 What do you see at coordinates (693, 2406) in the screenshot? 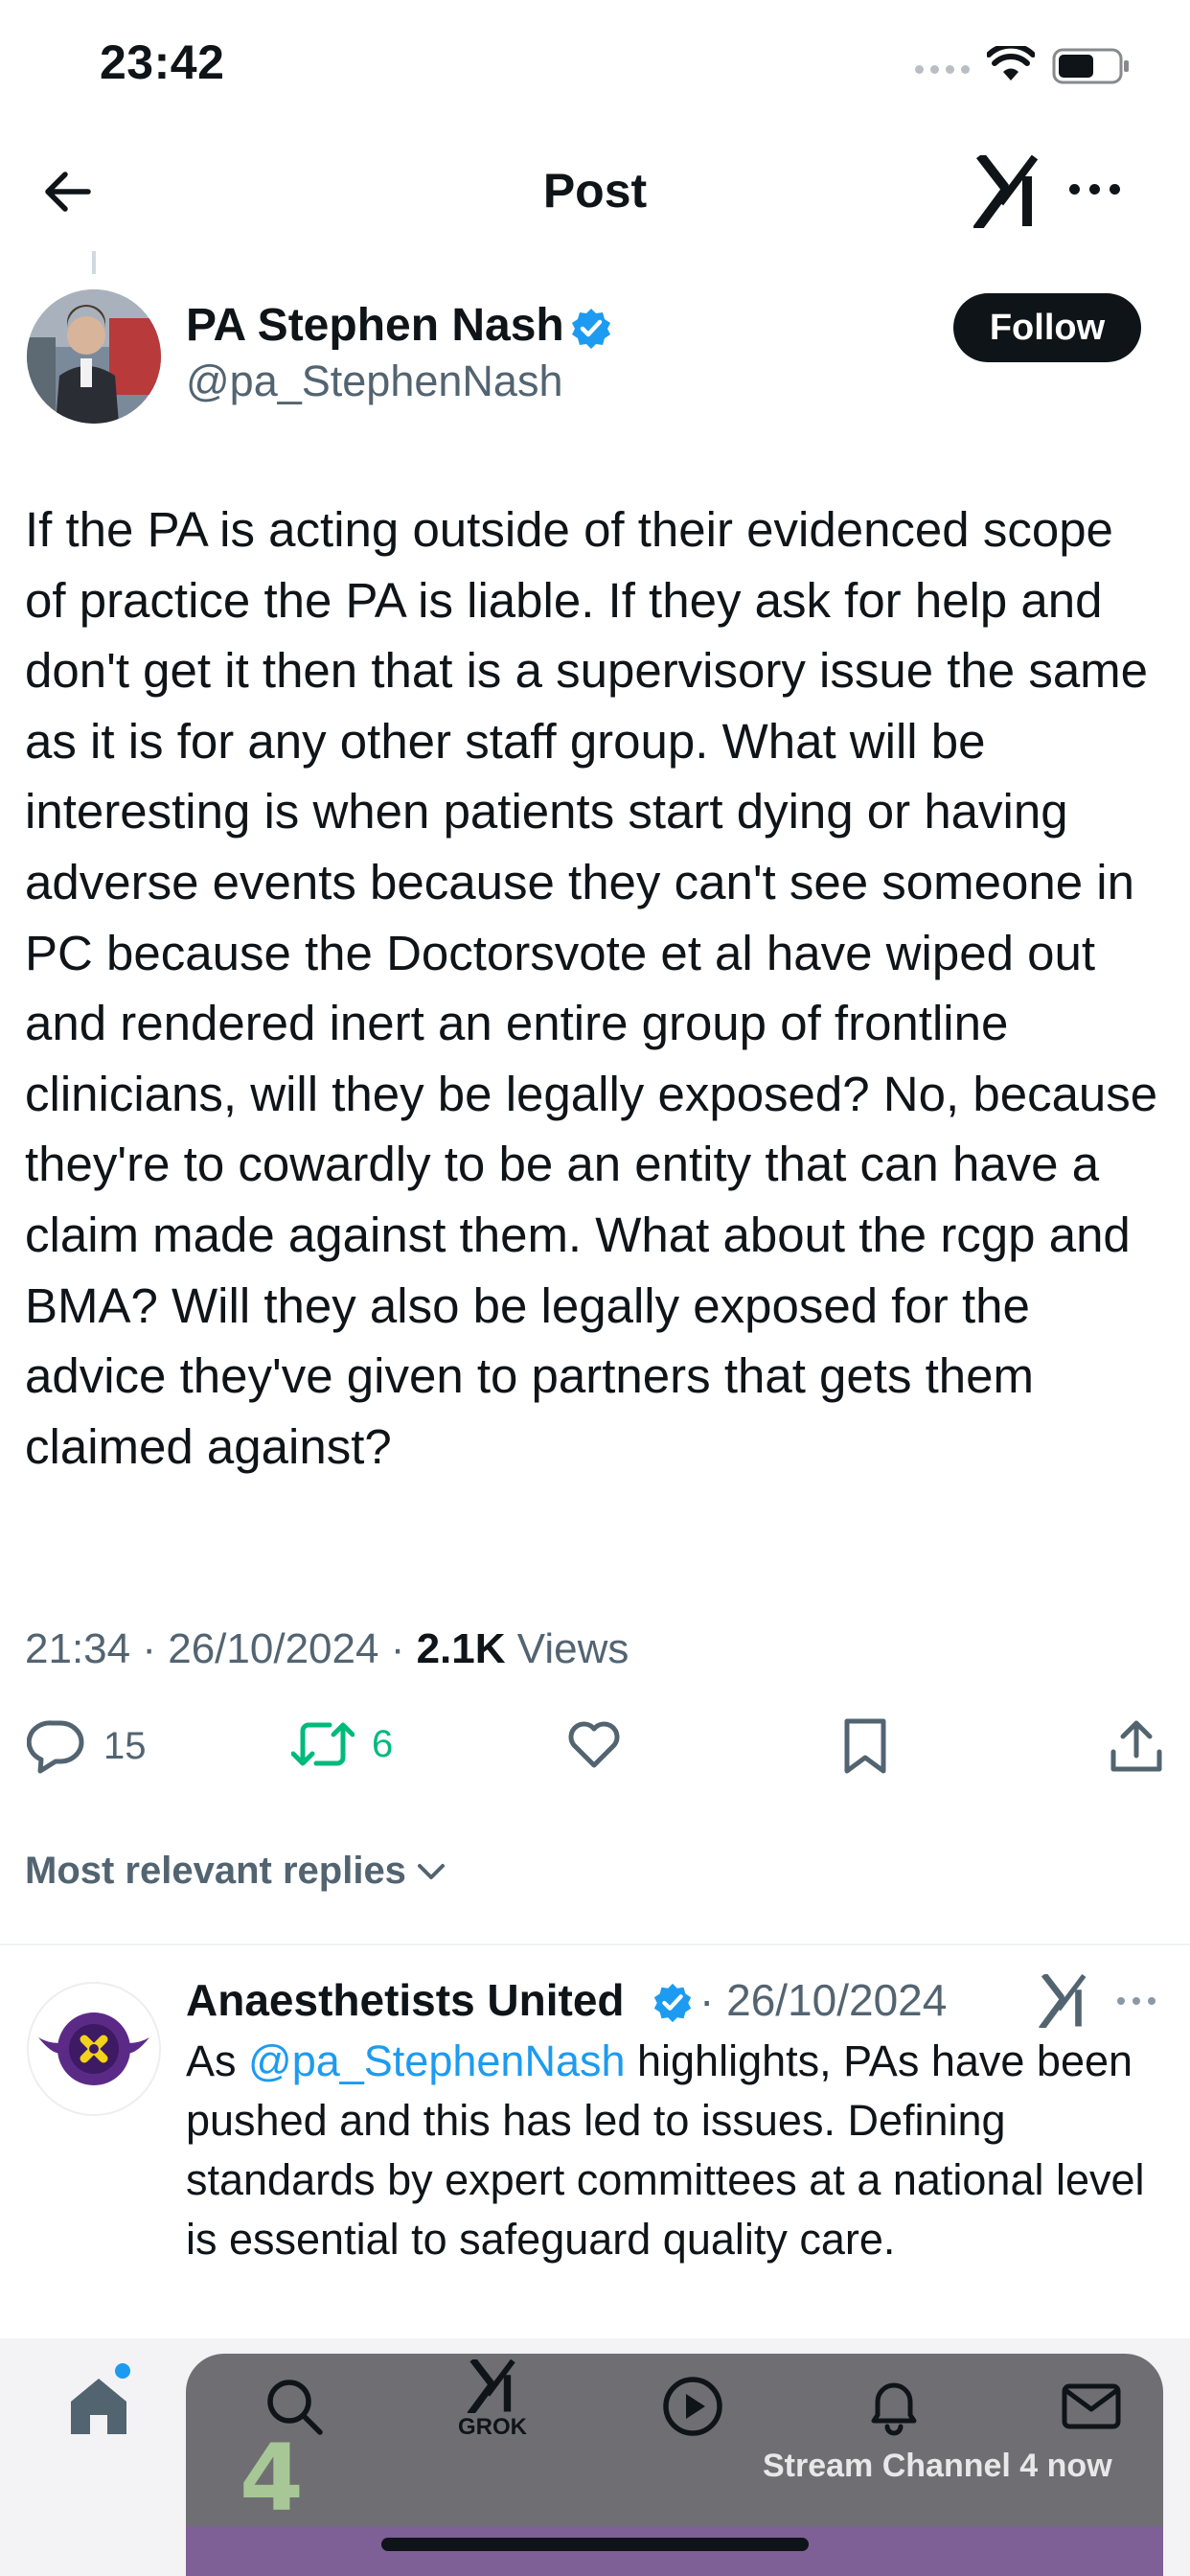
I see `video-icon` at bounding box center [693, 2406].